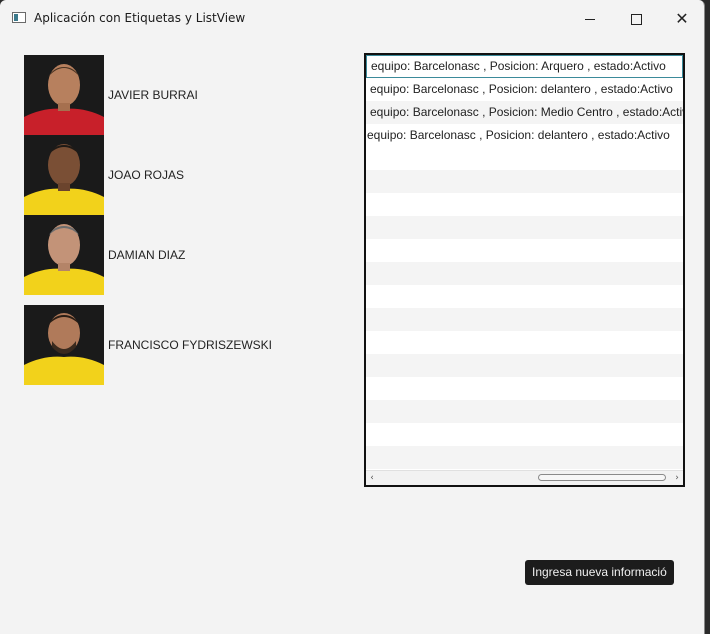 Image resolution: width=710 pixels, height=634 pixels. I want to click on scroll-left-arrow-icon: ‹, so click(372, 478).